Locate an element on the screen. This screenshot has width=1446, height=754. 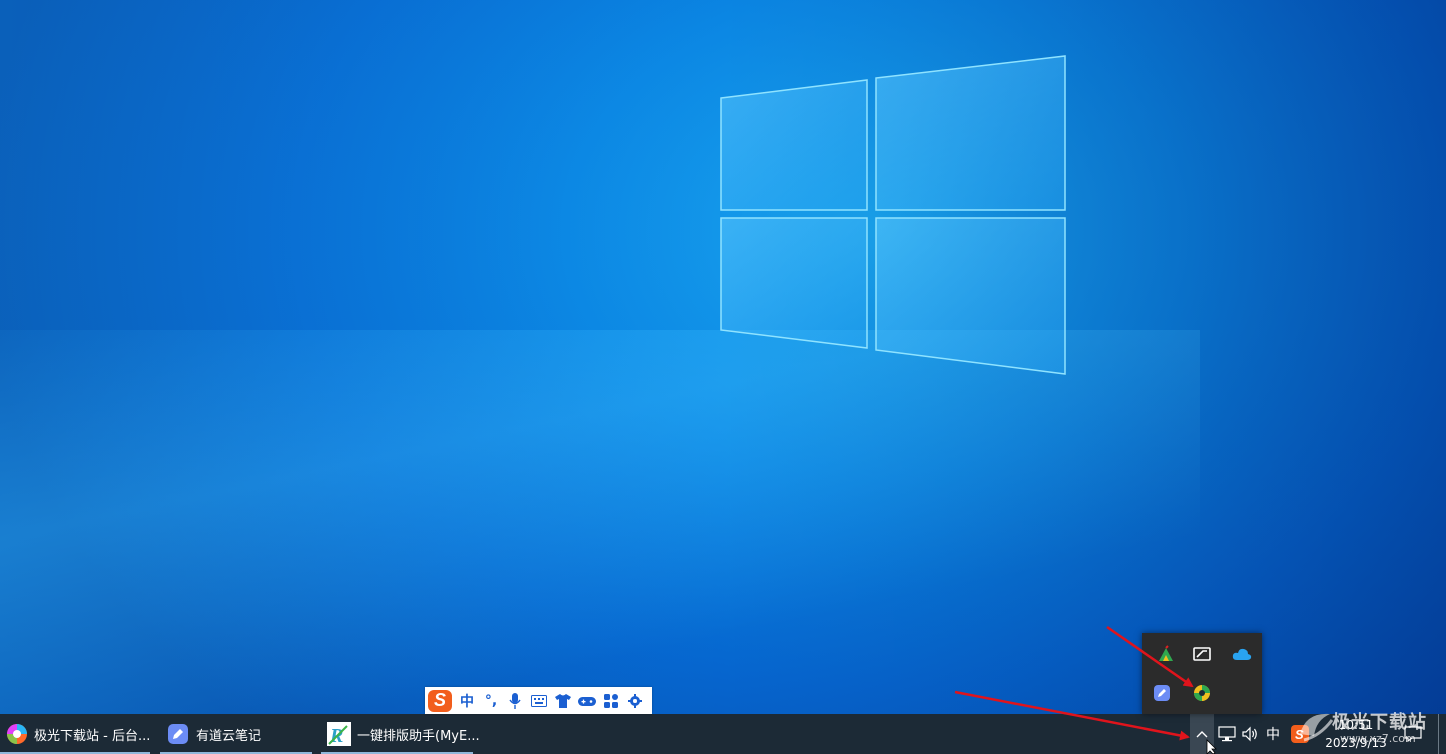
youdao-note-icon is located at coordinates (178, 734).